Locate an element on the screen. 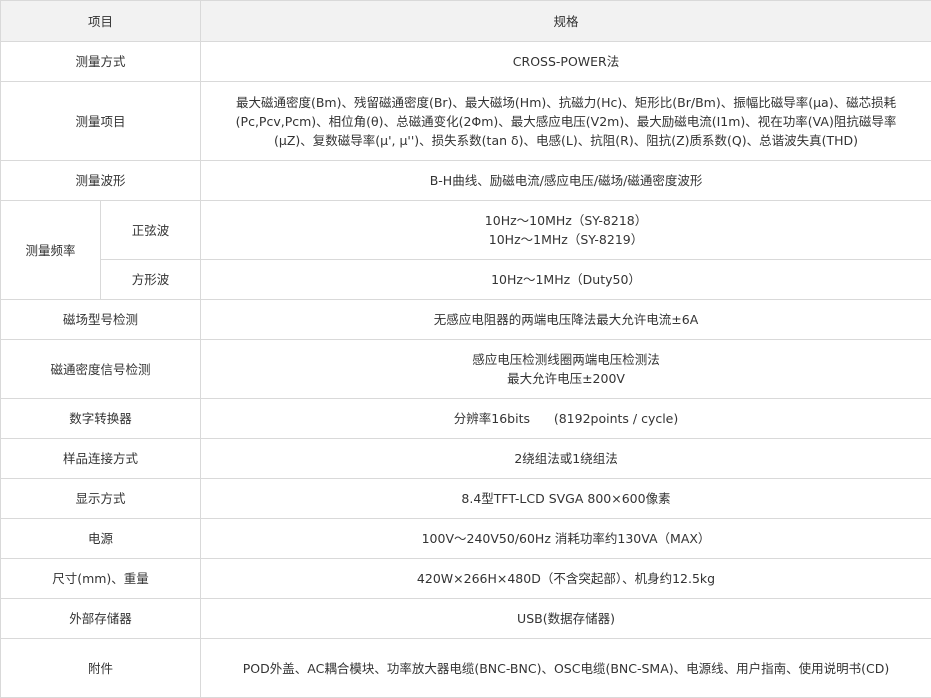  value-line: 10Hz～10MHz（SY-8218） is located at coordinates (566, 220).